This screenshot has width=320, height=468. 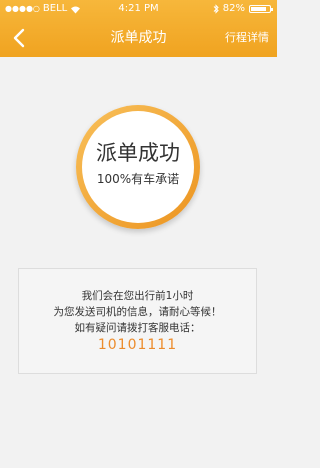 I want to click on service-phone-number: 10101111, so click(x=137, y=345).